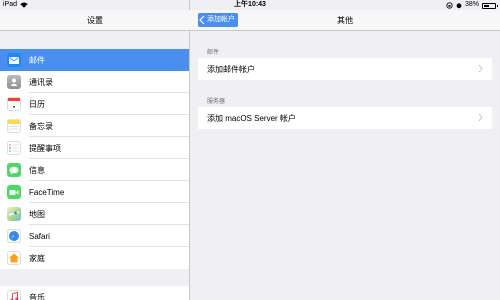 This screenshot has height=300, width=500. I want to click on facetime-icon, so click(14, 192).